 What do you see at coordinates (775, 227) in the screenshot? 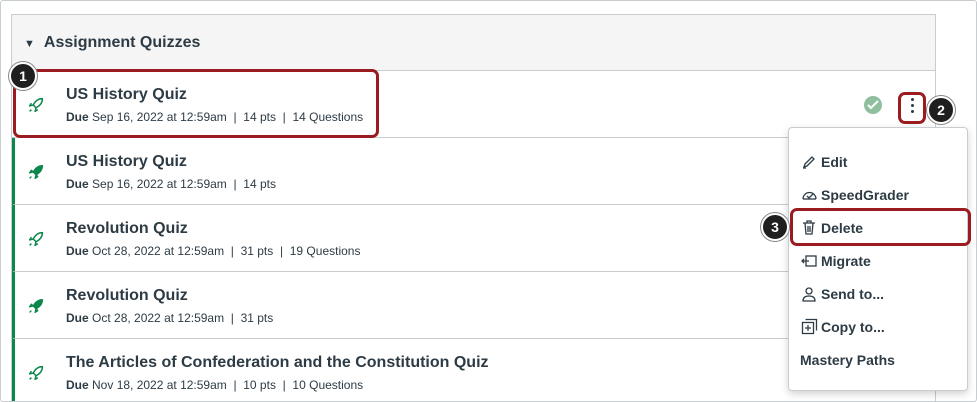
I see `callout-badge-3: 3` at bounding box center [775, 227].